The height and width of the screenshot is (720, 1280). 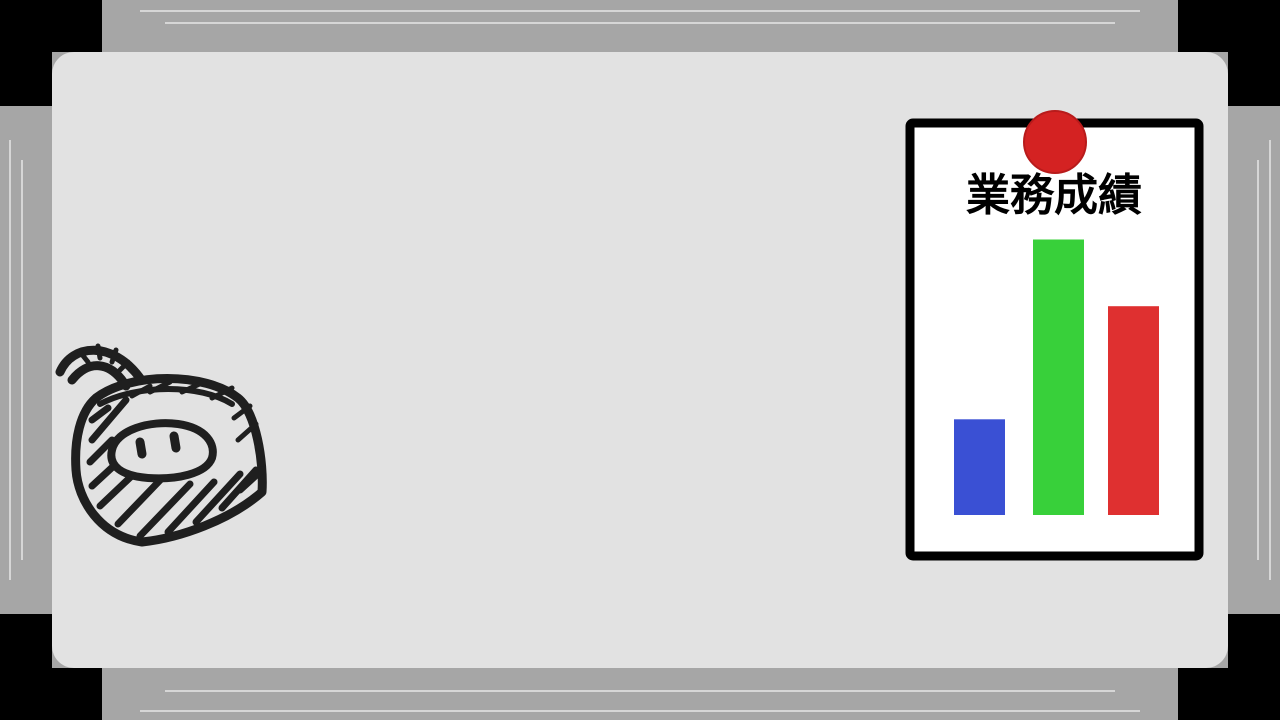 What do you see at coordinates (1054, 195) in the screenshot?
I see `paper-title: 業務成績` at bounding box center [1054, 195].